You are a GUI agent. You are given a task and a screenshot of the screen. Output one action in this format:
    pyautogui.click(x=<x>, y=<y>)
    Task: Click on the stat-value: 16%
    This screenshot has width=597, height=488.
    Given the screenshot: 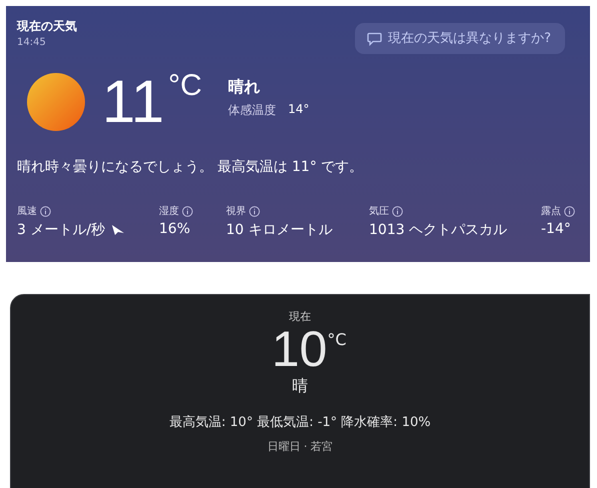 What is the action you would take?
    pyautogui.click(x=174, y=229)
    